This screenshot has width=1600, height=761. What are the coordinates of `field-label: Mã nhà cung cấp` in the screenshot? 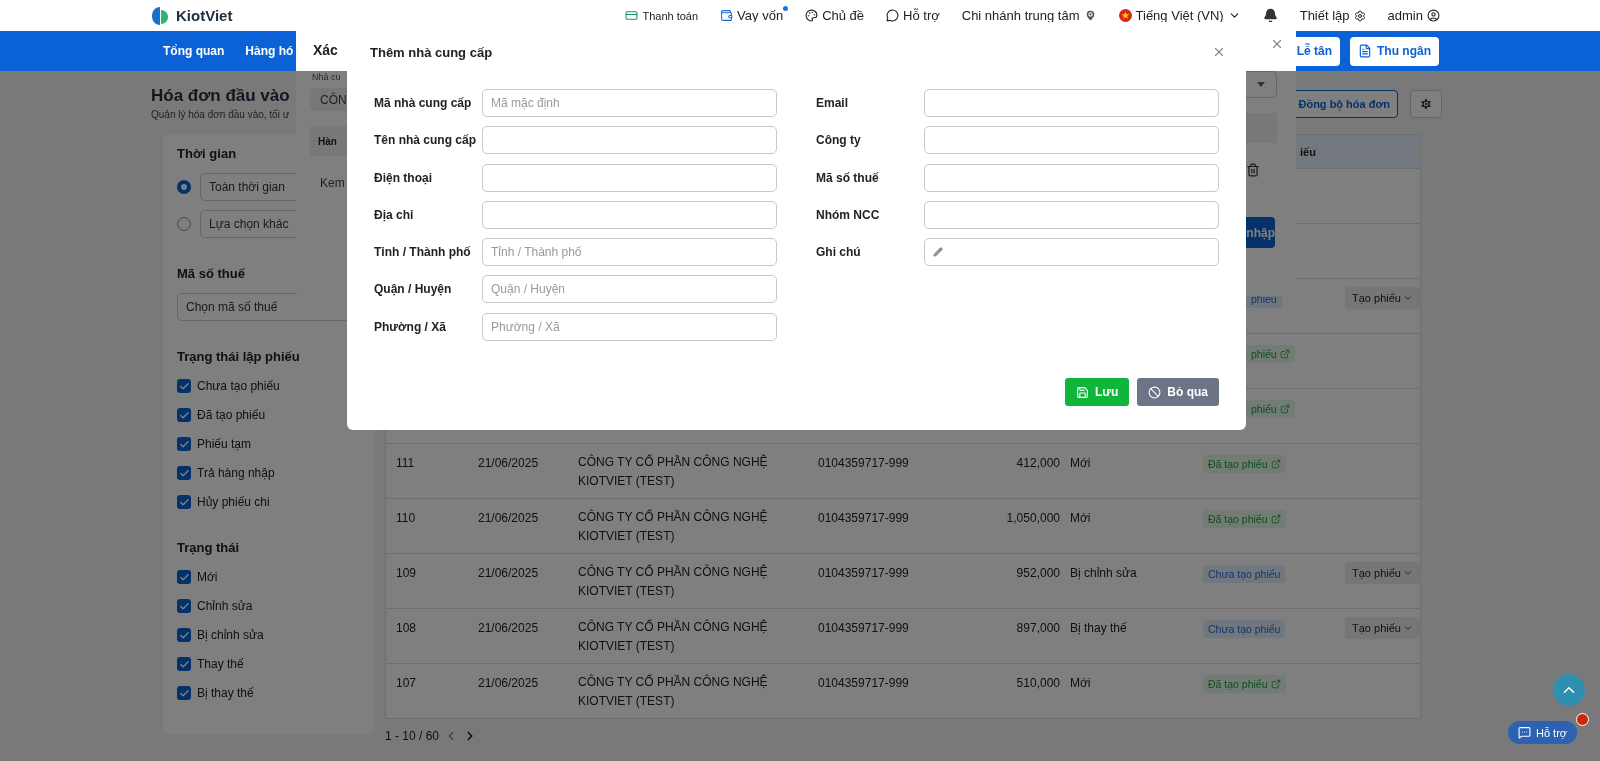 It's located at (423, 103).